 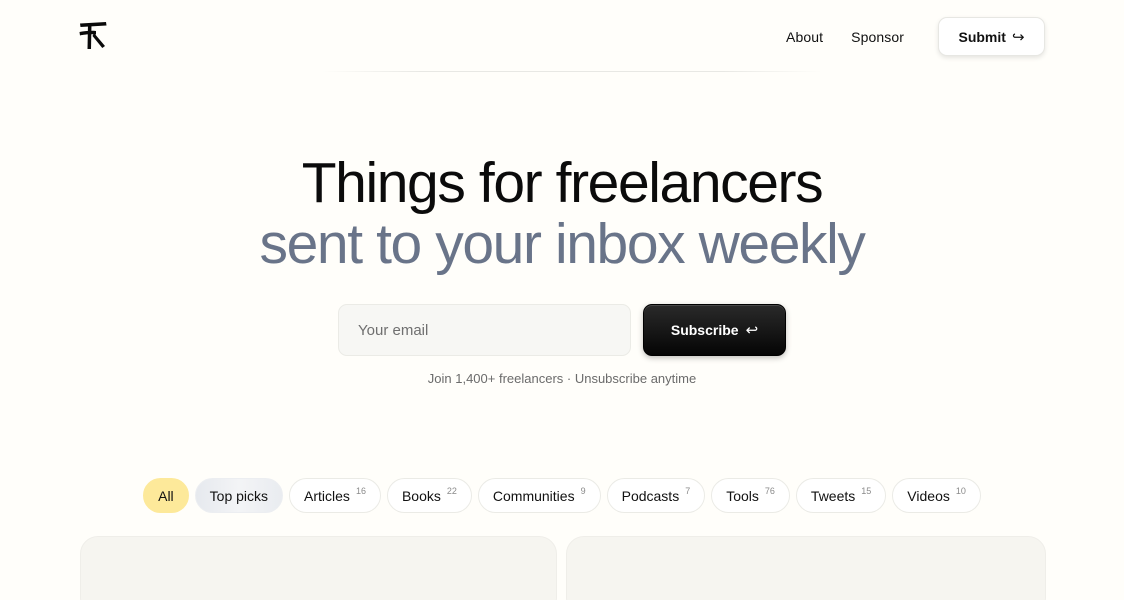 What do you see at coordinates (451, 490) in the screenshot?
I see `filter-chip-count: 22` at bounding box center [451, 490].